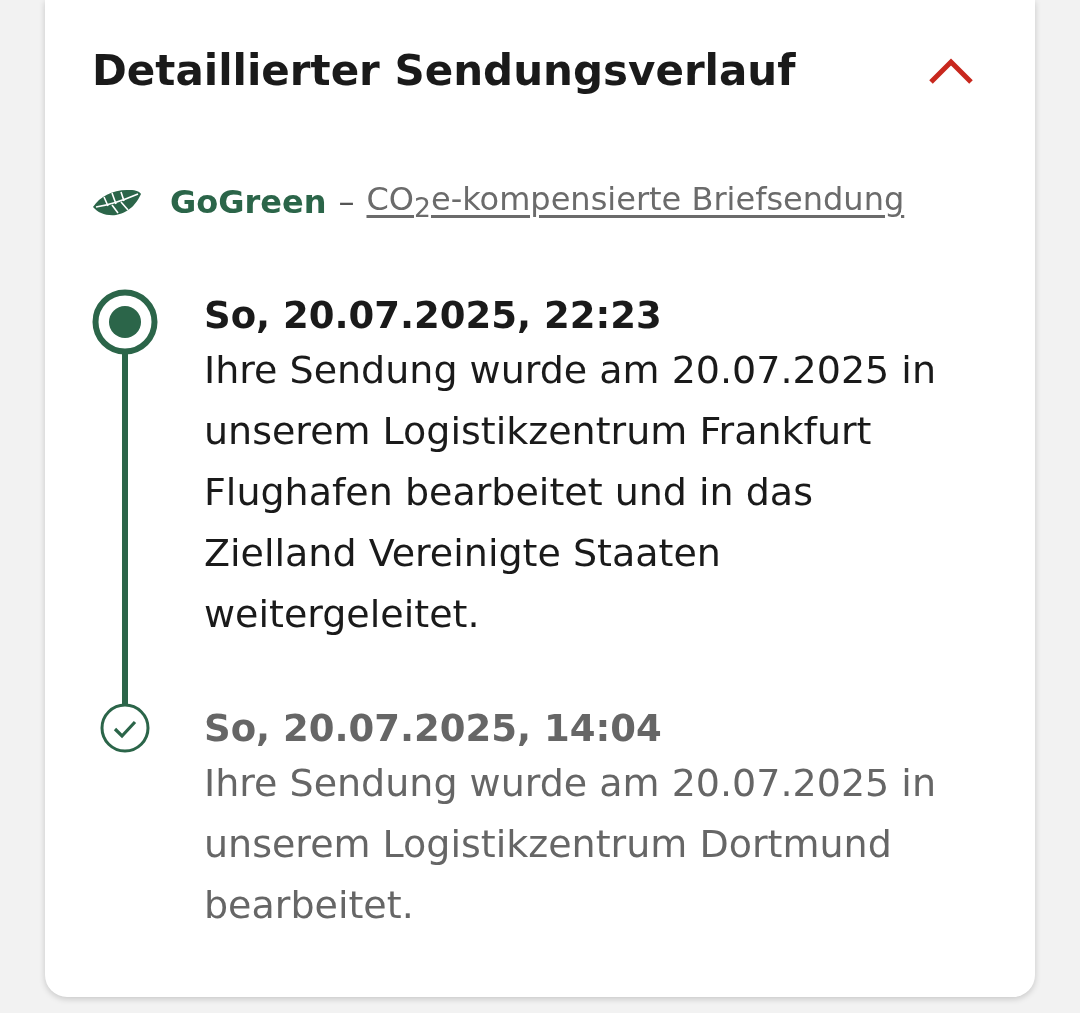  Describe the element at coordinates (248, 201) in the screenshot. I see `gogreen-label: GoGreen` at that location.